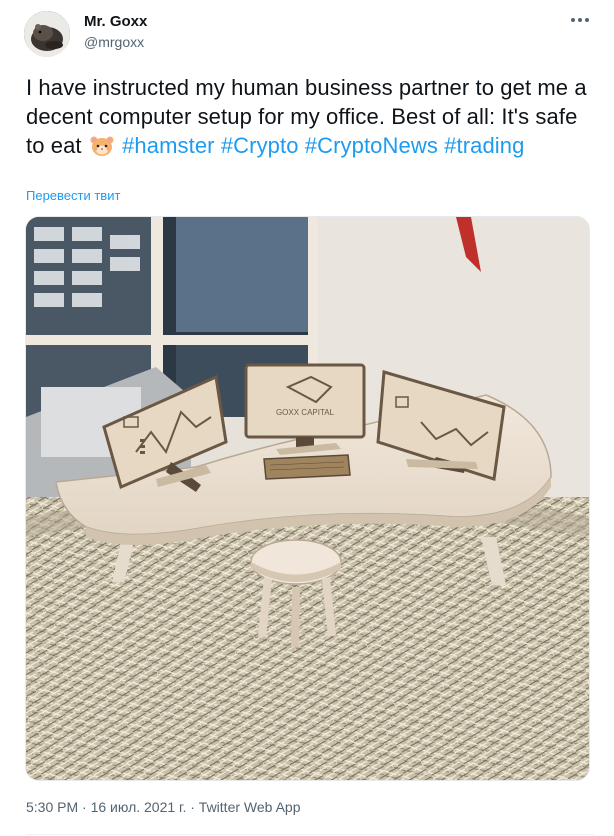 Image resolution: width=614 pixels, height=836 pixels. Describe the element at coordinates (47, 34) in the screenshot. I see `avatar` at that location.